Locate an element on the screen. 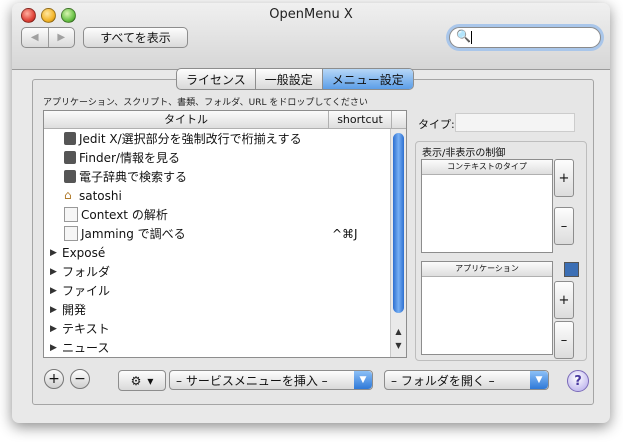  type-label: タイプ: is located at coordinates (436, 124).